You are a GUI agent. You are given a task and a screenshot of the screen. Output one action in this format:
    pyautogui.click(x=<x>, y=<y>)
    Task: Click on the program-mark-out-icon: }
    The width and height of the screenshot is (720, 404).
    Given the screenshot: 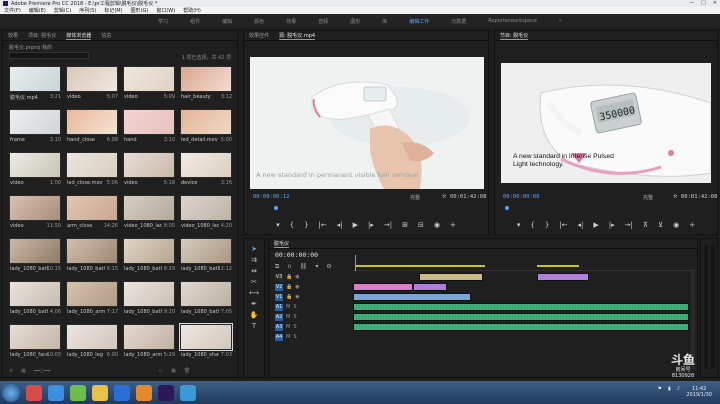 What is the action you would take?
    pyautogui.click(x=547, y=225)
    